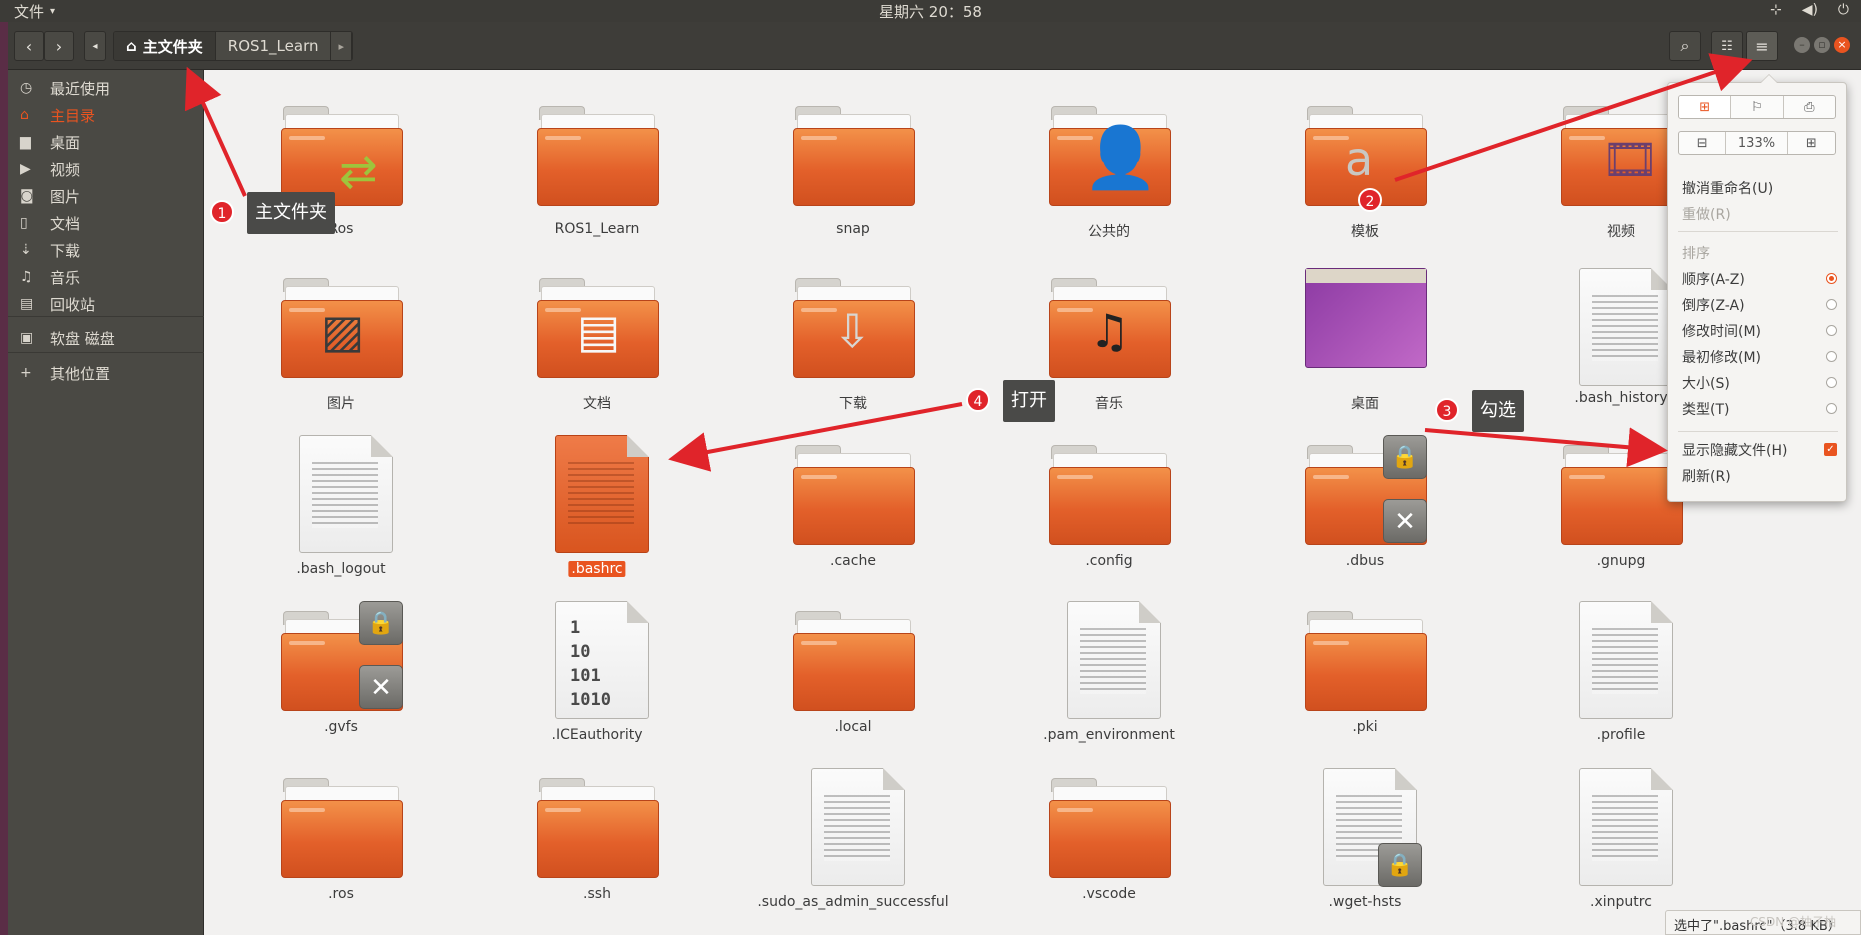 This screenshot has height=935, width=1861. What do you see at coordinates (853, 163) in the screenshot?
I see `file-item: snap` at bounding box center [853, 163].